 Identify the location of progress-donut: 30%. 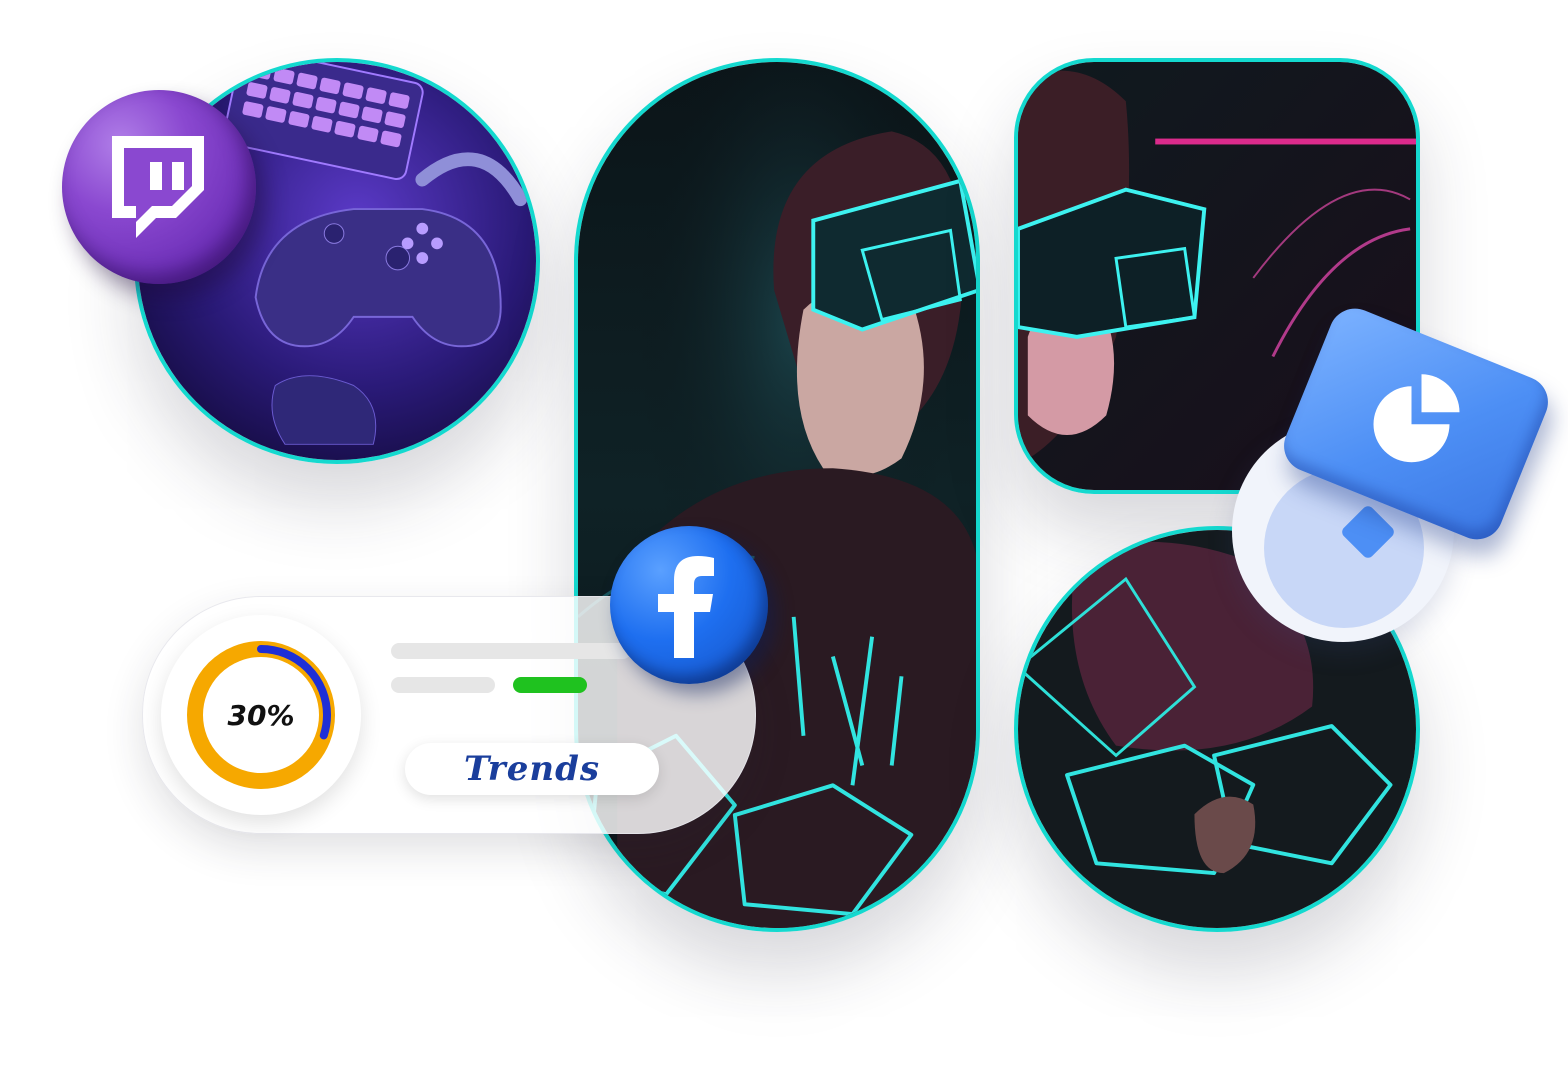
(261, 715).